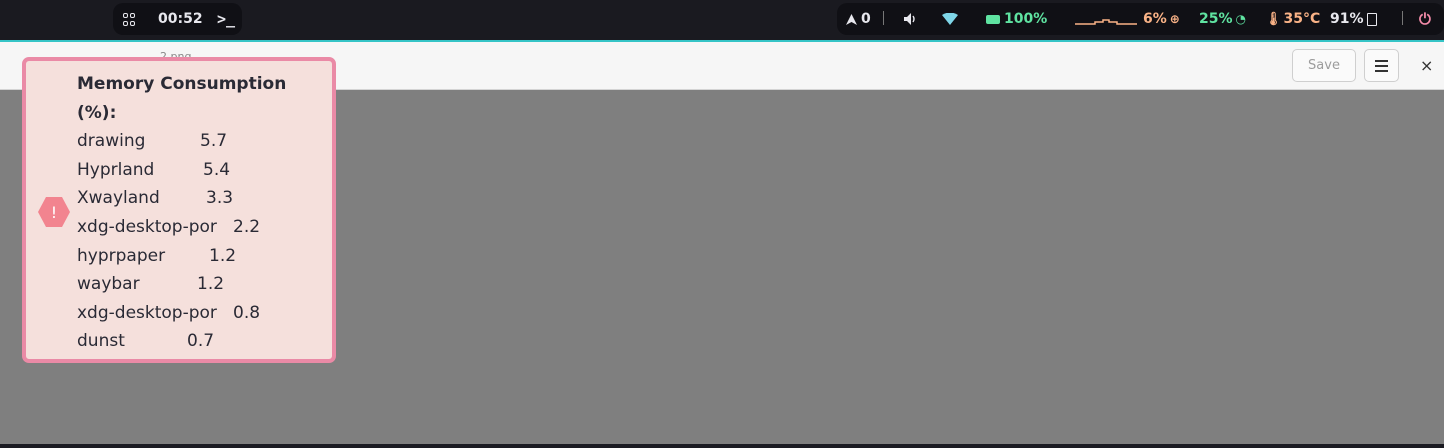  What do you see at coordinates (220, 198) in the screenshot?
I see `process-value: 3.3` at bounding box center [220, 198].